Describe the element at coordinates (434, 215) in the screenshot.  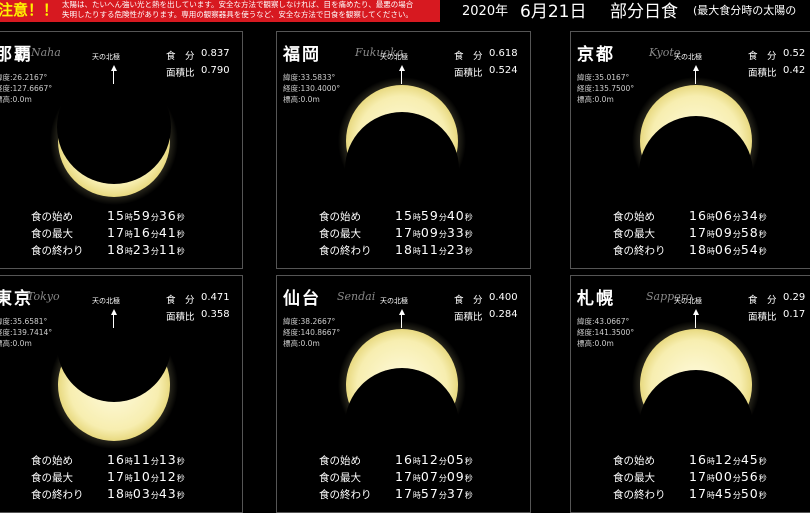
I see `begin-time: 15時59分40秒` at that location.